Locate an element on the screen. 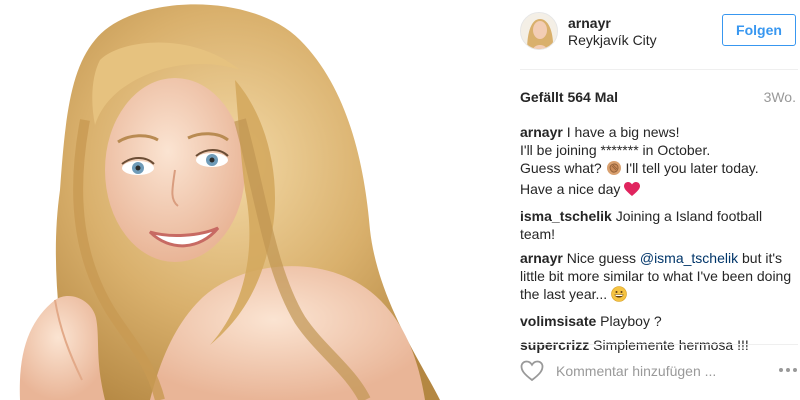 This screenshot has height=400, width=800. avatar is located at coordinates (539, 31).